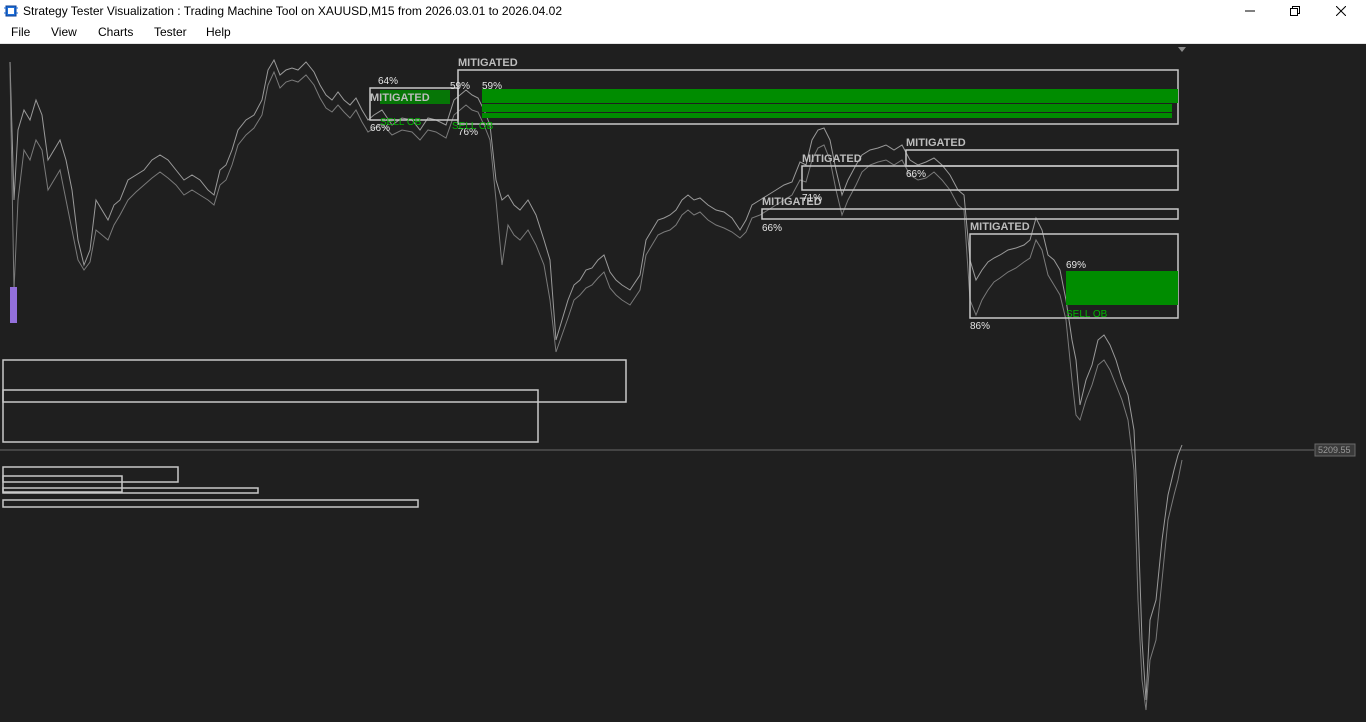  I want to click on menu-bar: File View Charts Tester Help, so click(683, 33).